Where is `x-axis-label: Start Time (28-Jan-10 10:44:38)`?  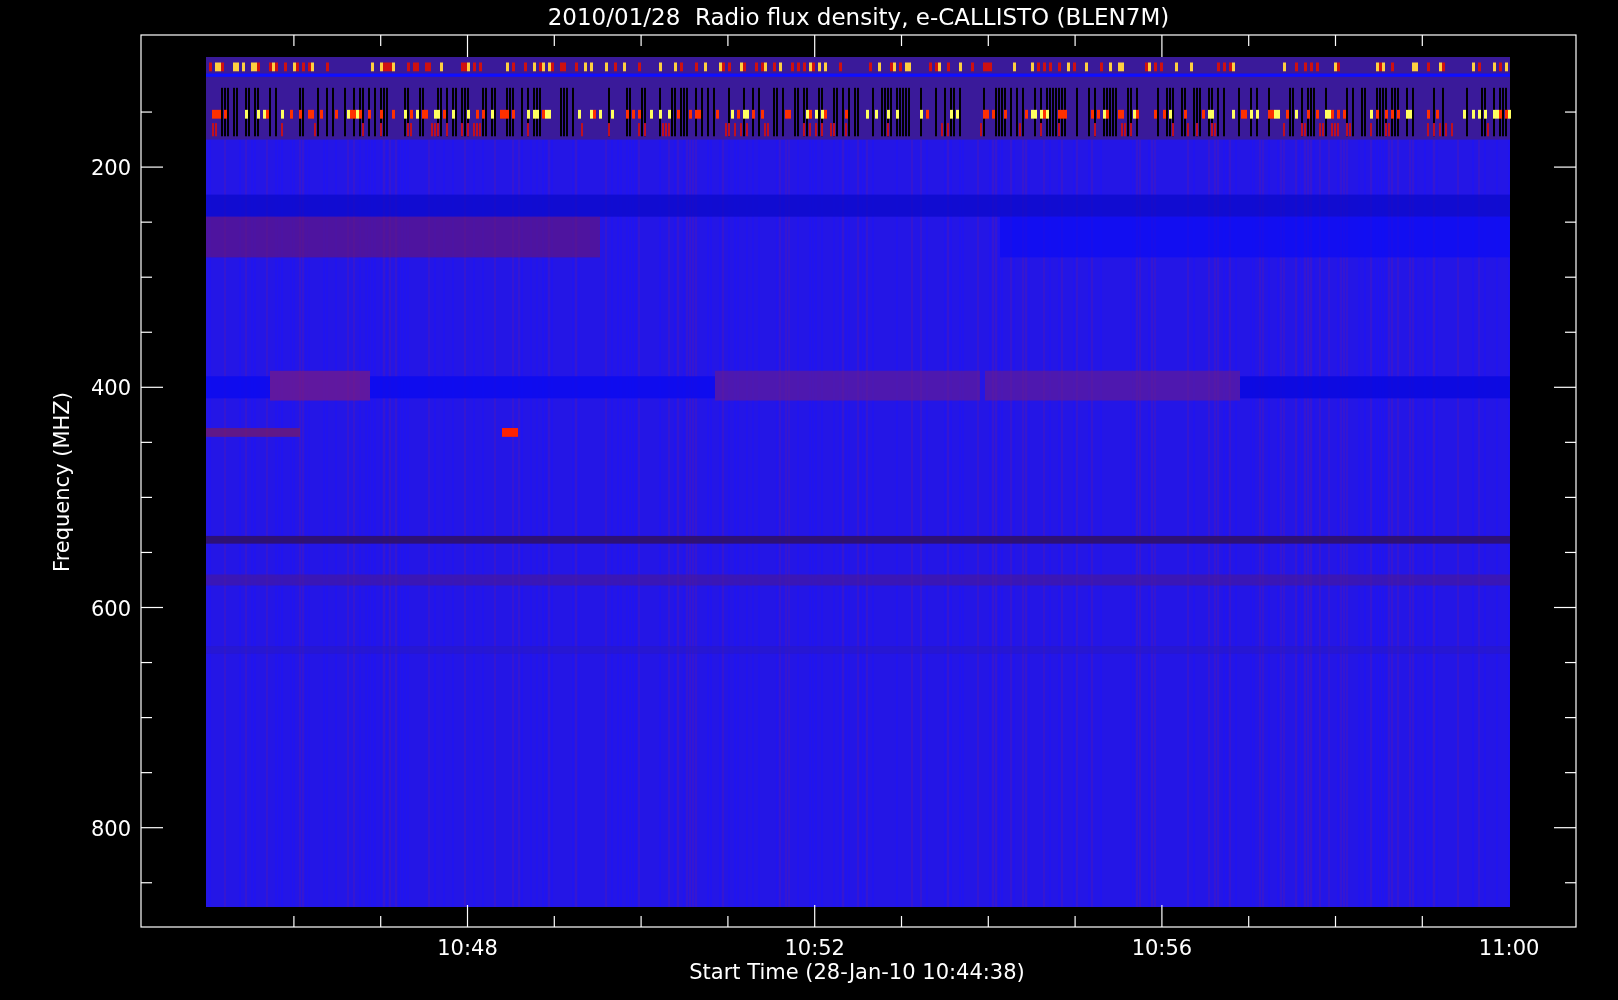 x-axis-label: Start Time (28-Jan-10 10:44:38) is located at coordinates (857, 972).